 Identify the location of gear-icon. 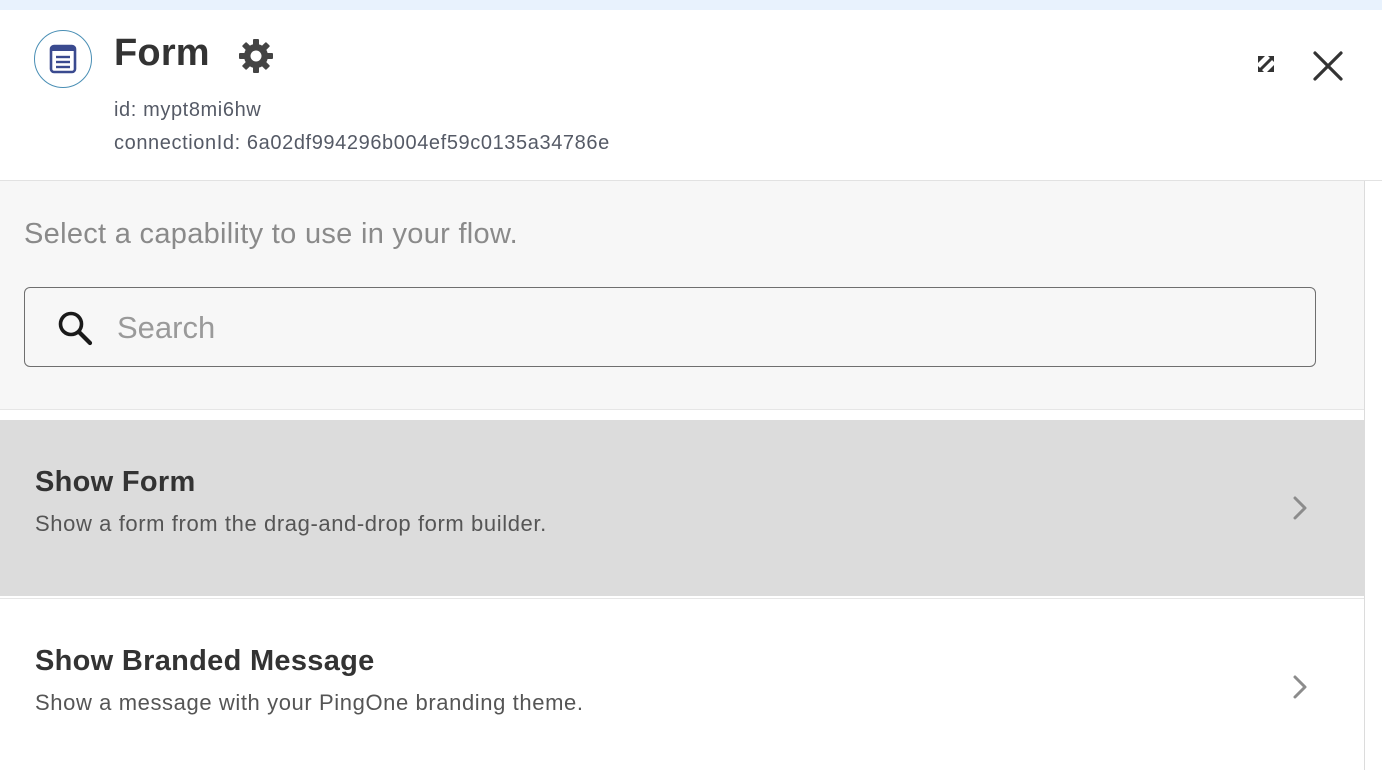
(256, 56).